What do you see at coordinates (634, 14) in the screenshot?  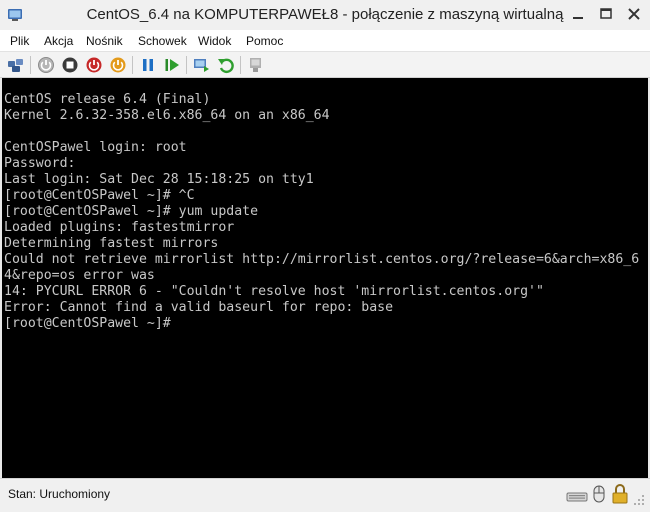 I see `close-icon` at bounding box center [634, 14].